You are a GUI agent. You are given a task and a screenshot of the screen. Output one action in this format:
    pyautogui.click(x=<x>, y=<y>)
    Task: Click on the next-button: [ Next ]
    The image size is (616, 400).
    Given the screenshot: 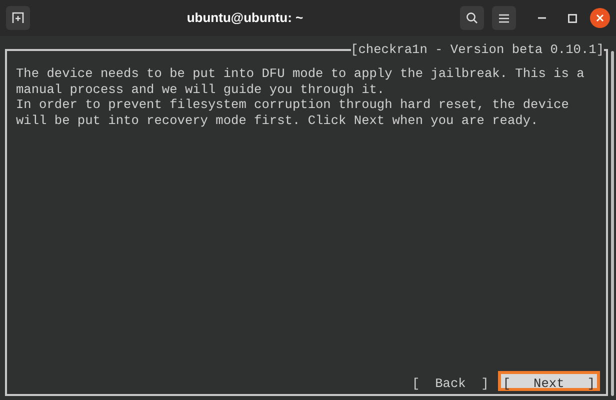 What is the action you would take?
    pyautogui.click(x=549, y=381)
    